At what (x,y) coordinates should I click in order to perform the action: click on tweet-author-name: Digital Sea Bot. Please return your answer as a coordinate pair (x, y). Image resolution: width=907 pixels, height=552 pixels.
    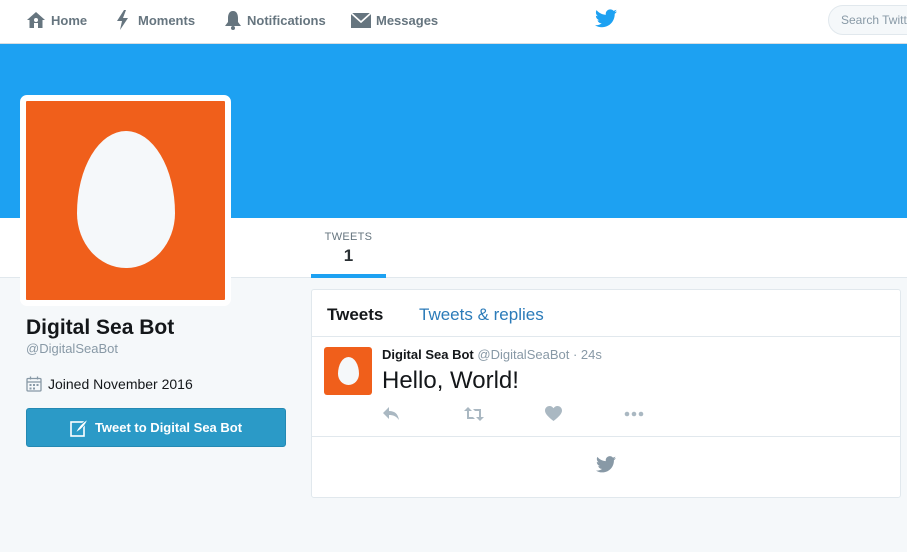
    Looking at the image, I should click on (428, 354).